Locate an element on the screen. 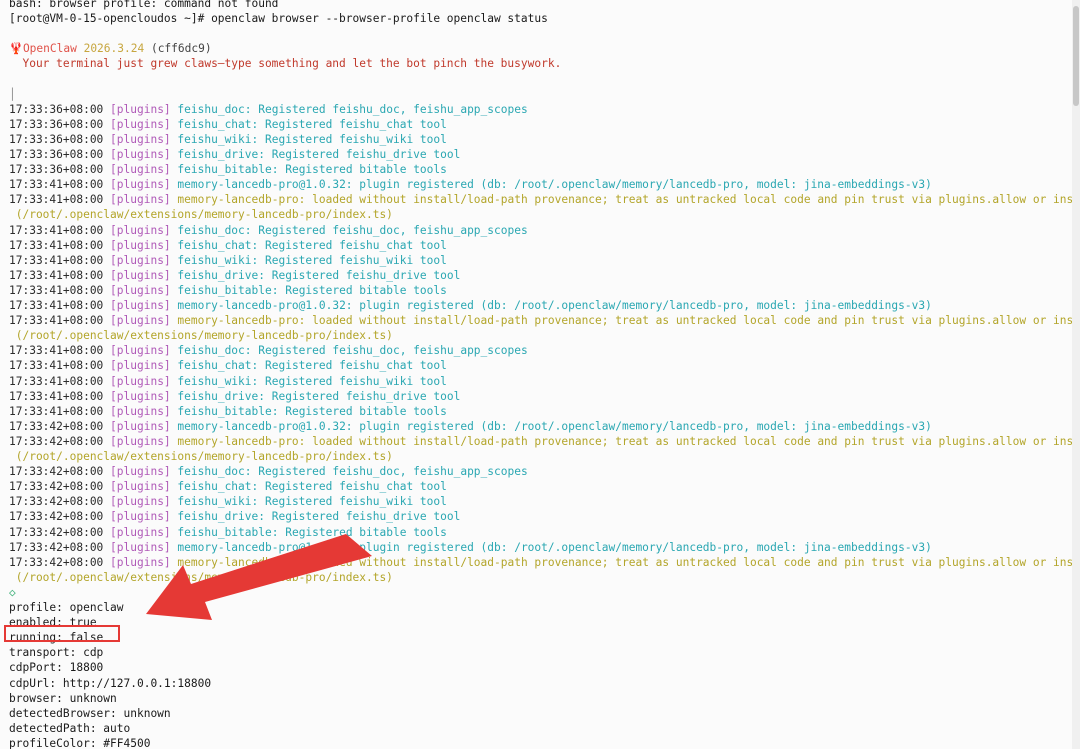  terminal-line: profile: openclaw is located at coordinates (66, 607).